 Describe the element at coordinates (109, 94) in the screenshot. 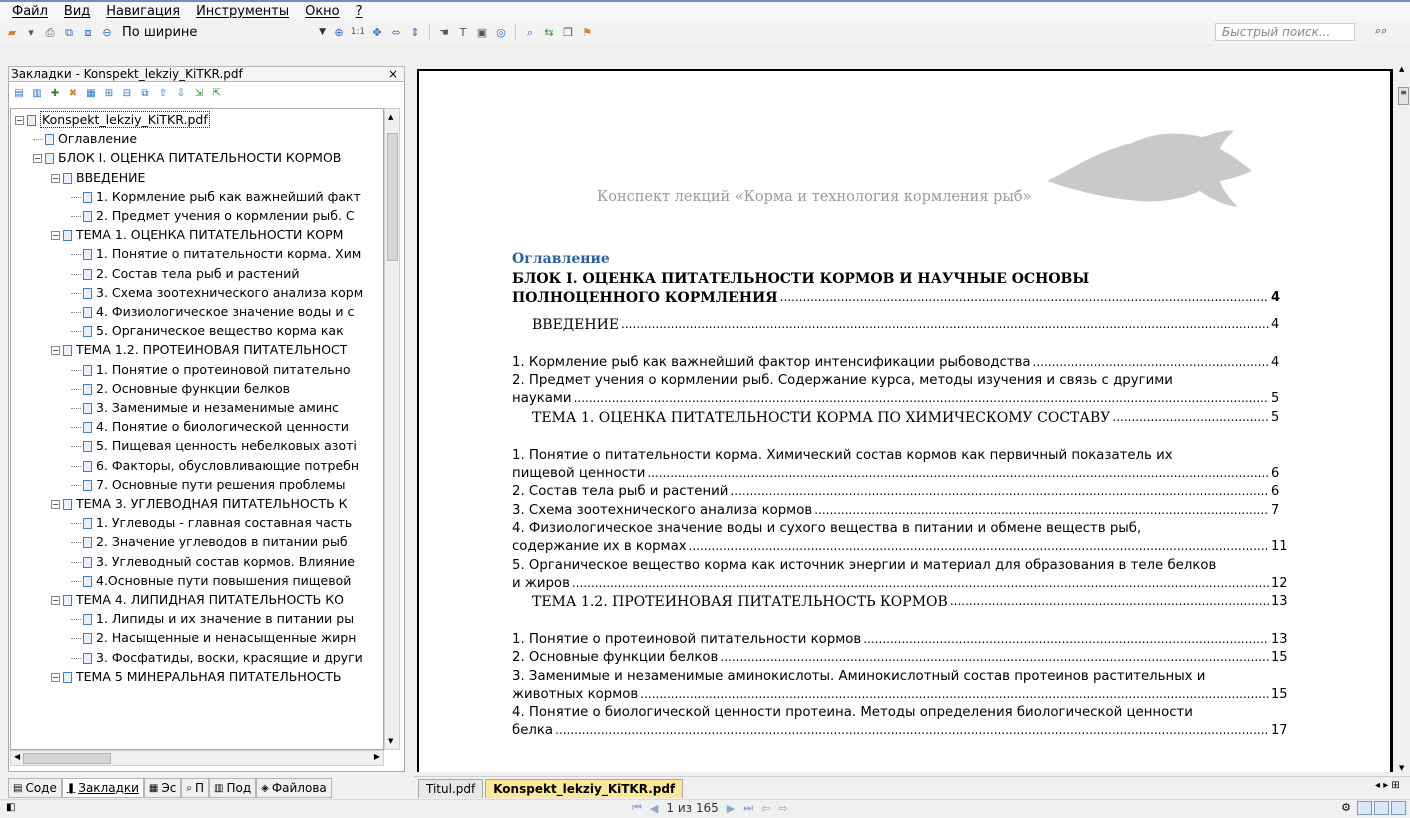

I see `expand-all-icon: ⊞` at that location.